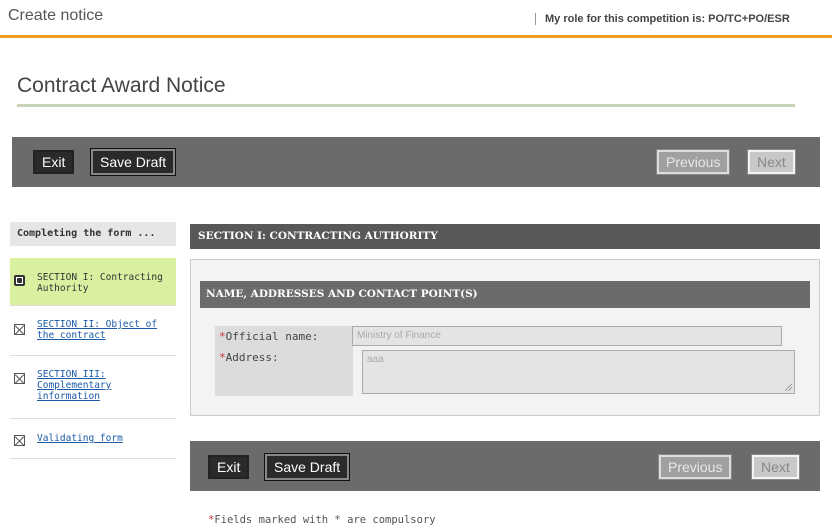 This screenshot has height=529, width=832. I want to click on required-fields-note-text: Fields marked with * are compulsory, so click(325, 520).